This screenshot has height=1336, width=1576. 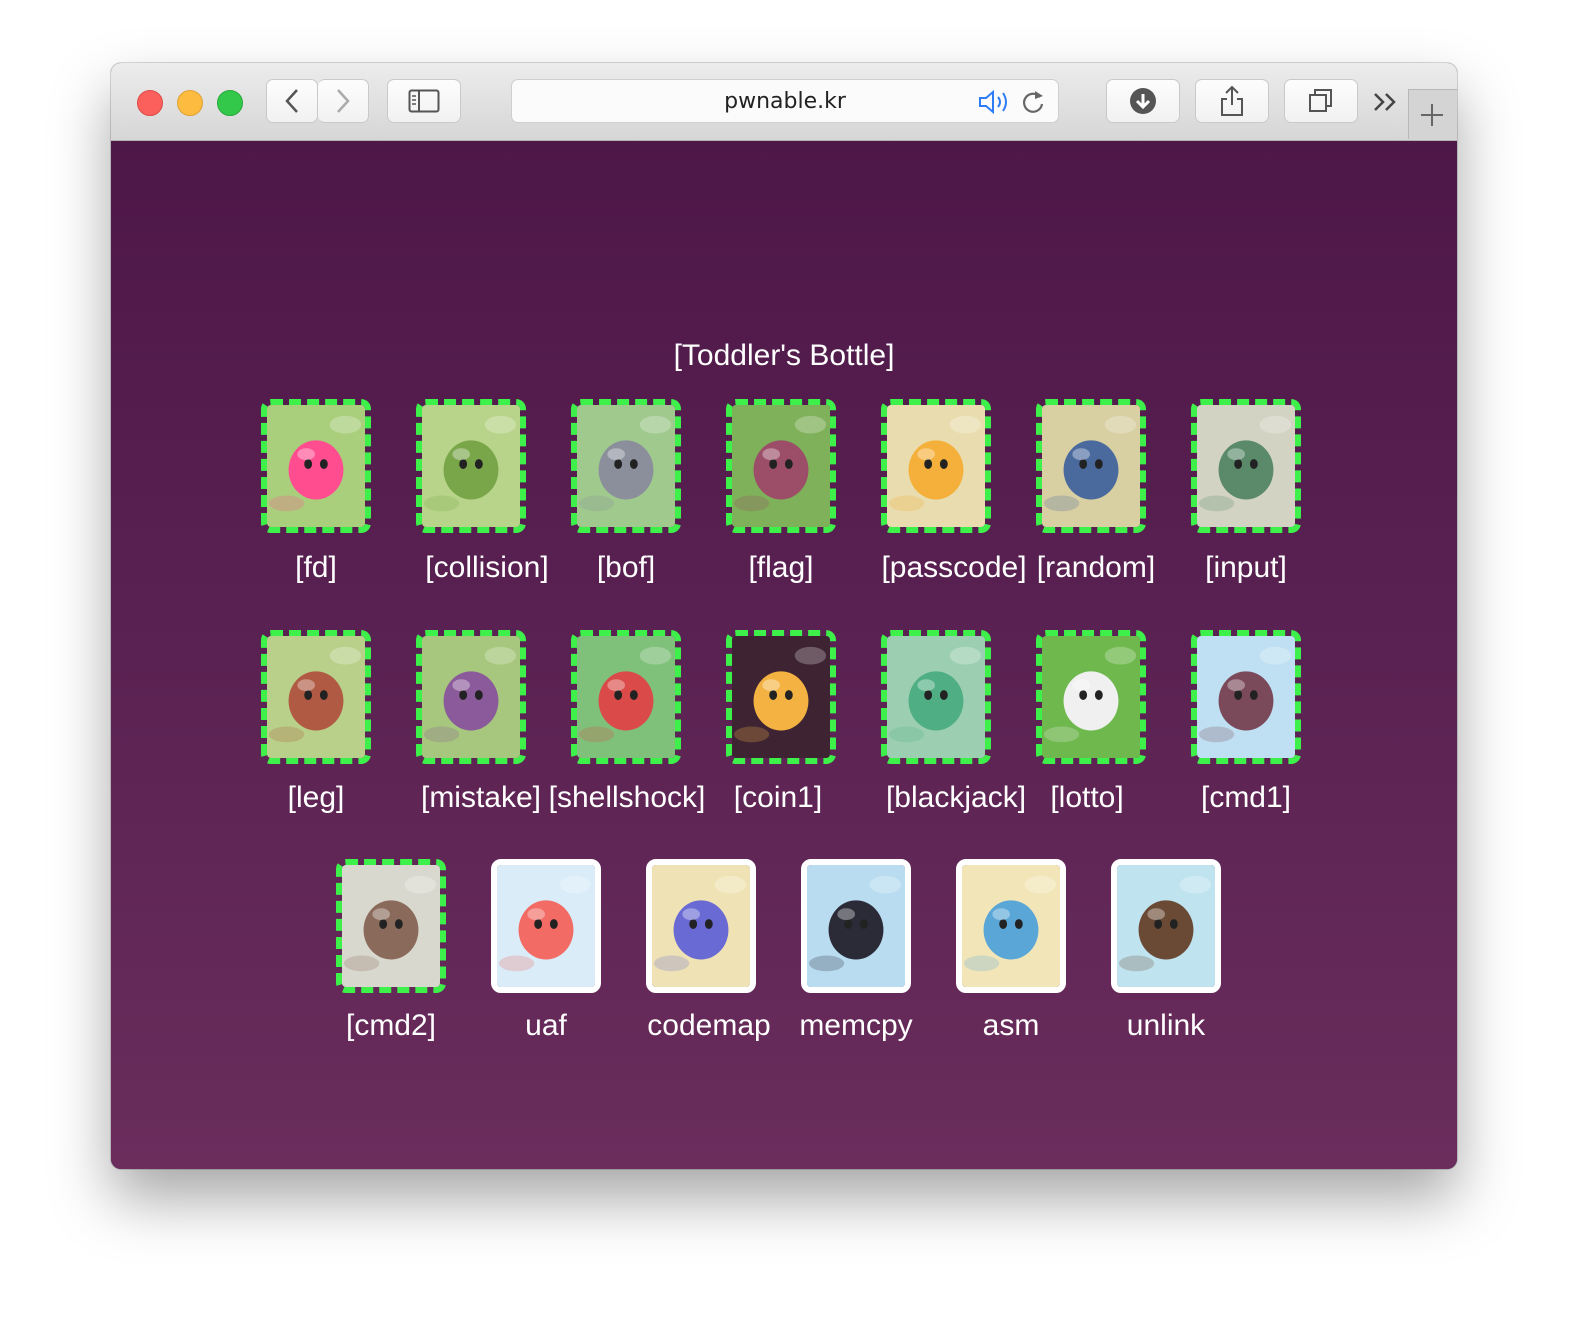 I want to click on download-icon, so click(x=1143, y=101).